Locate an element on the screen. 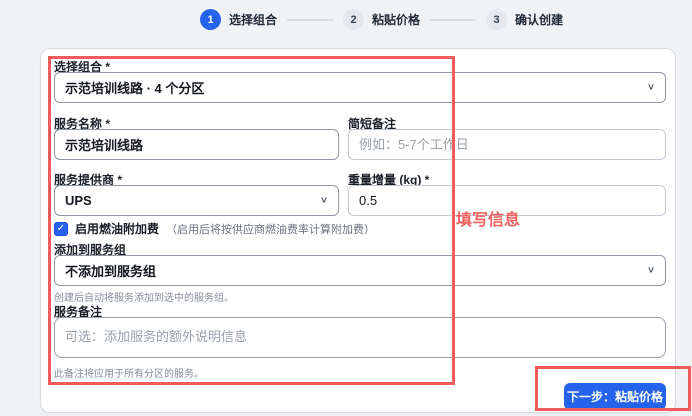  service-remark-hint: 此备注将应用于所有分区的服务。 is located at coordinates (129, 374).